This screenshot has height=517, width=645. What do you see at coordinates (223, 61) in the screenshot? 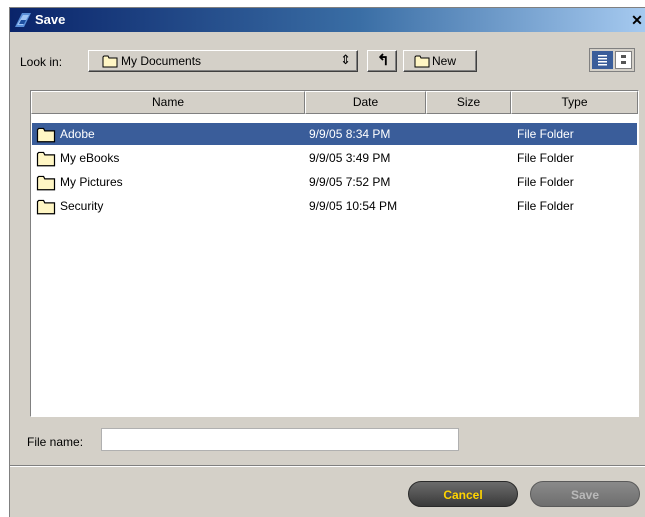
I see `look-in-dropdown: My Documents ⇕` at bounding box center [223, 61].